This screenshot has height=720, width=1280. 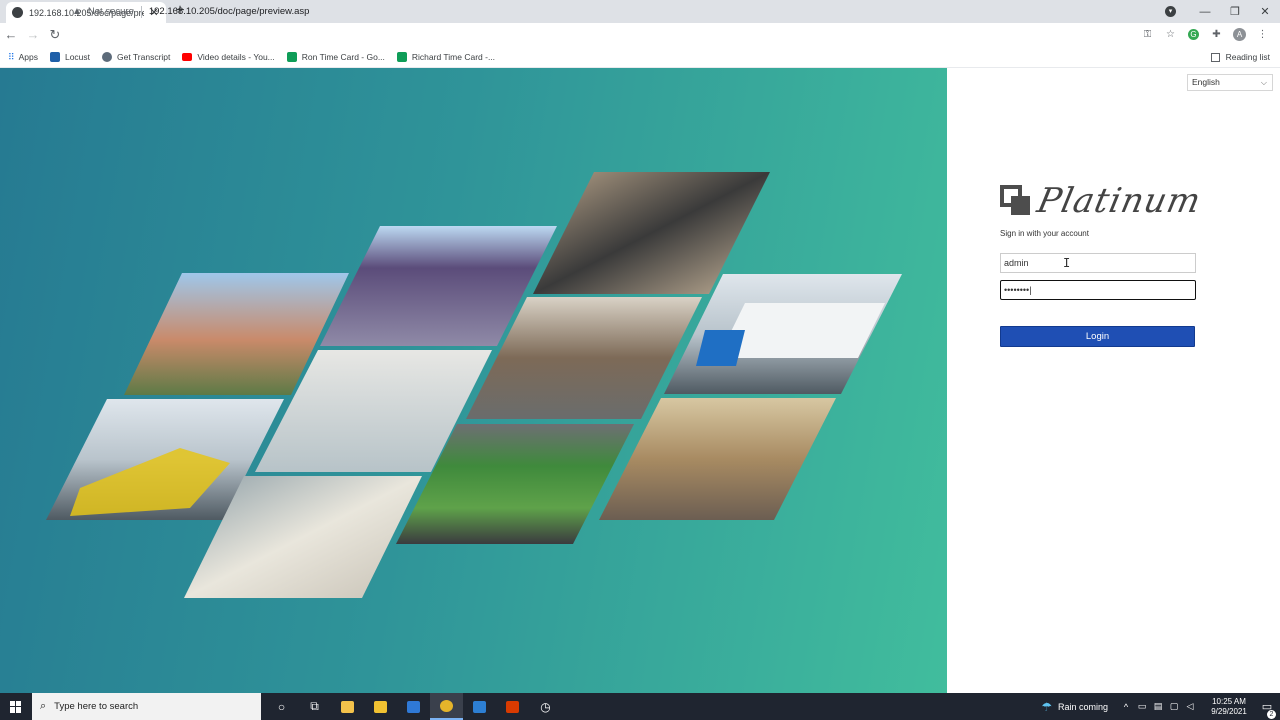 What do you see at coordinates (28, 56) in the screenshot?
I see `bookmark-label: Apps` at bounding box center [28, 56].